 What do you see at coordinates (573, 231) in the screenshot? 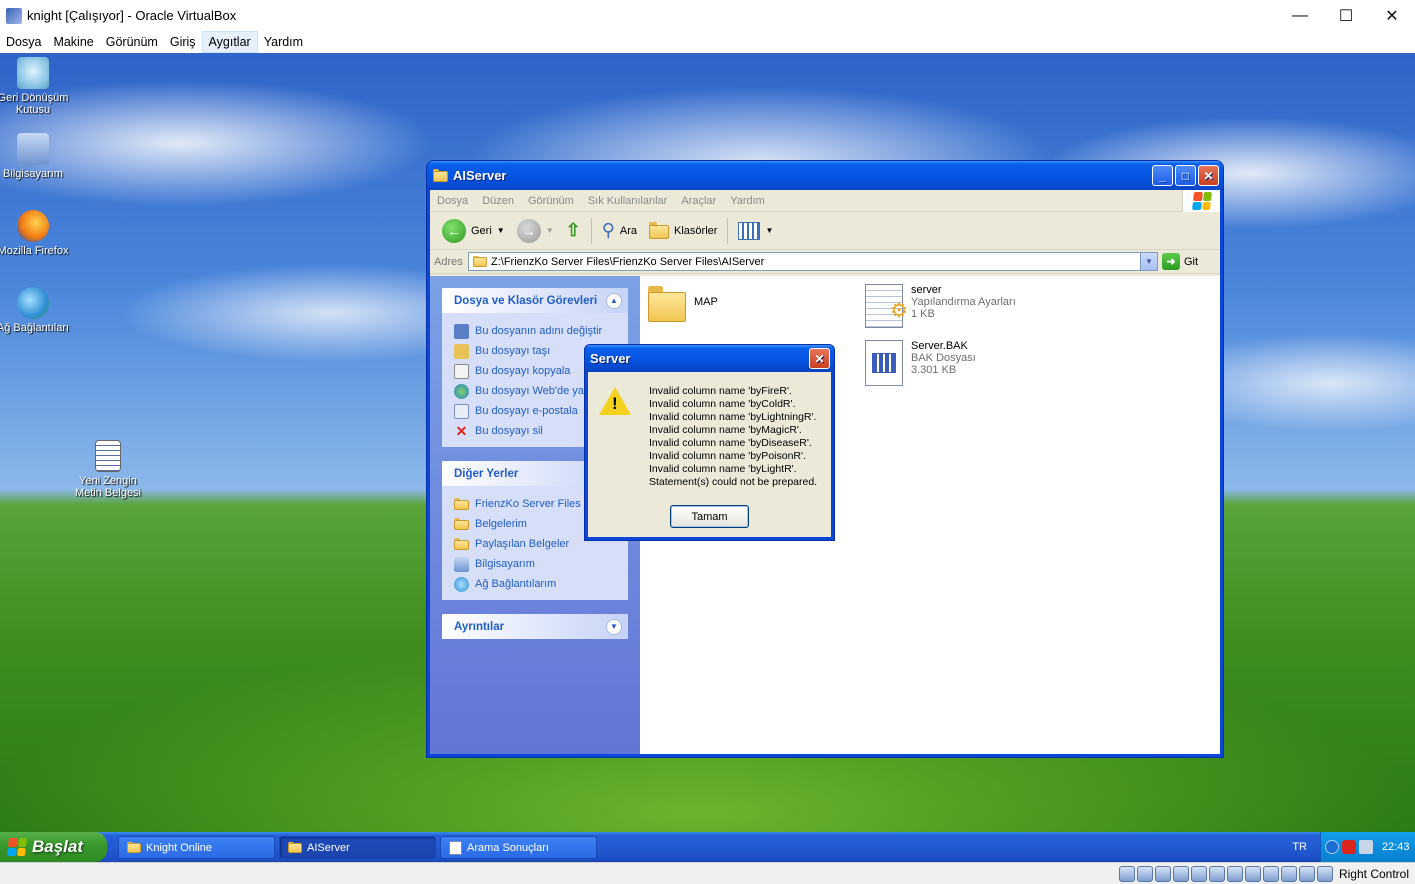
I see `up-folder-button: ⇧` at bounding box center [573, 231].